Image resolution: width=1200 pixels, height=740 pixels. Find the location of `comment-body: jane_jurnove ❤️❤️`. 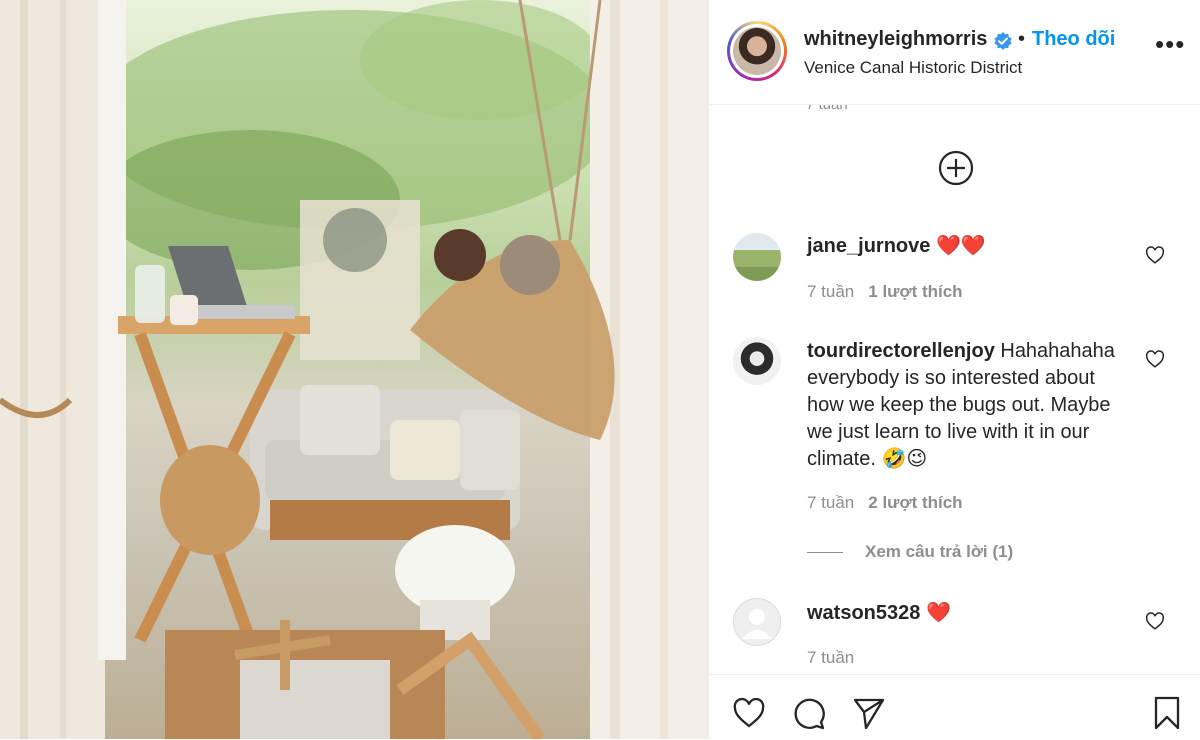

comment-body: jane_jurnove ❤️❤️ is located at coordinates (972, 246).